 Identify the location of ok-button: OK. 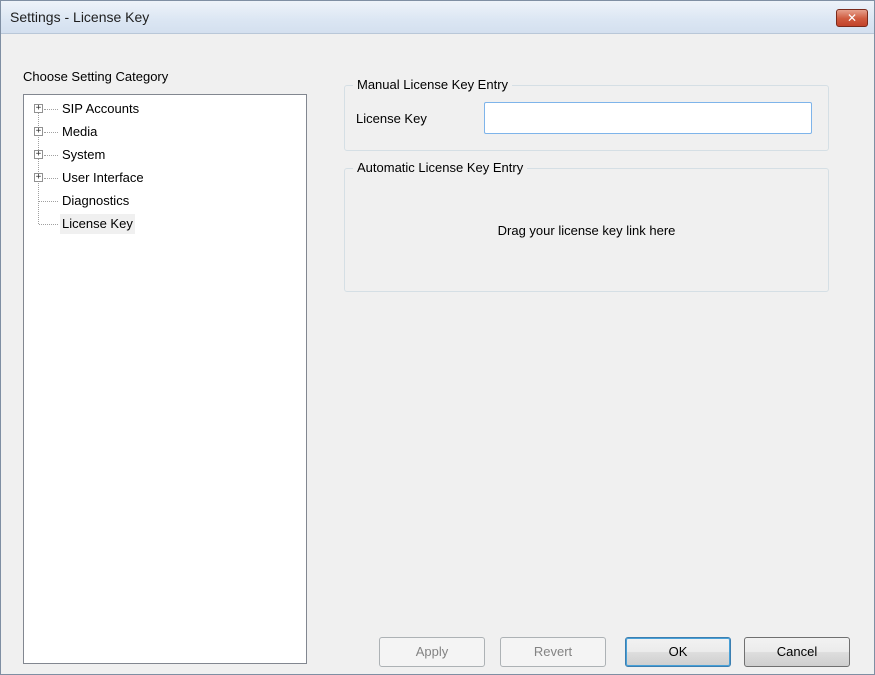
(678, 652).